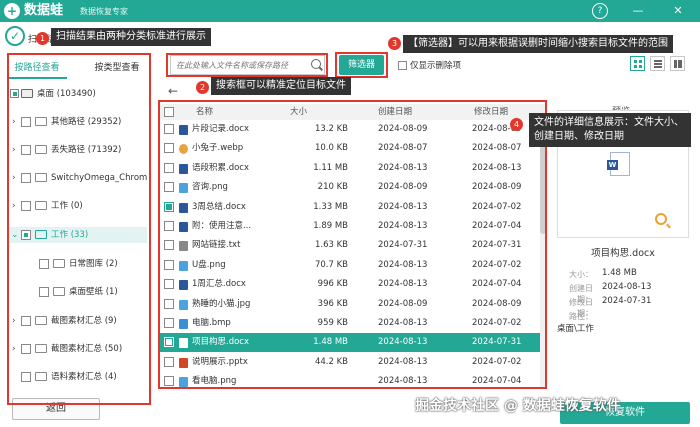 The height and width of the screenshot is (427, 700). What do you see at coordinates (332, 323) in the screenshot?
I see `file-size: 959 KB` at bounding box center [332, 323].